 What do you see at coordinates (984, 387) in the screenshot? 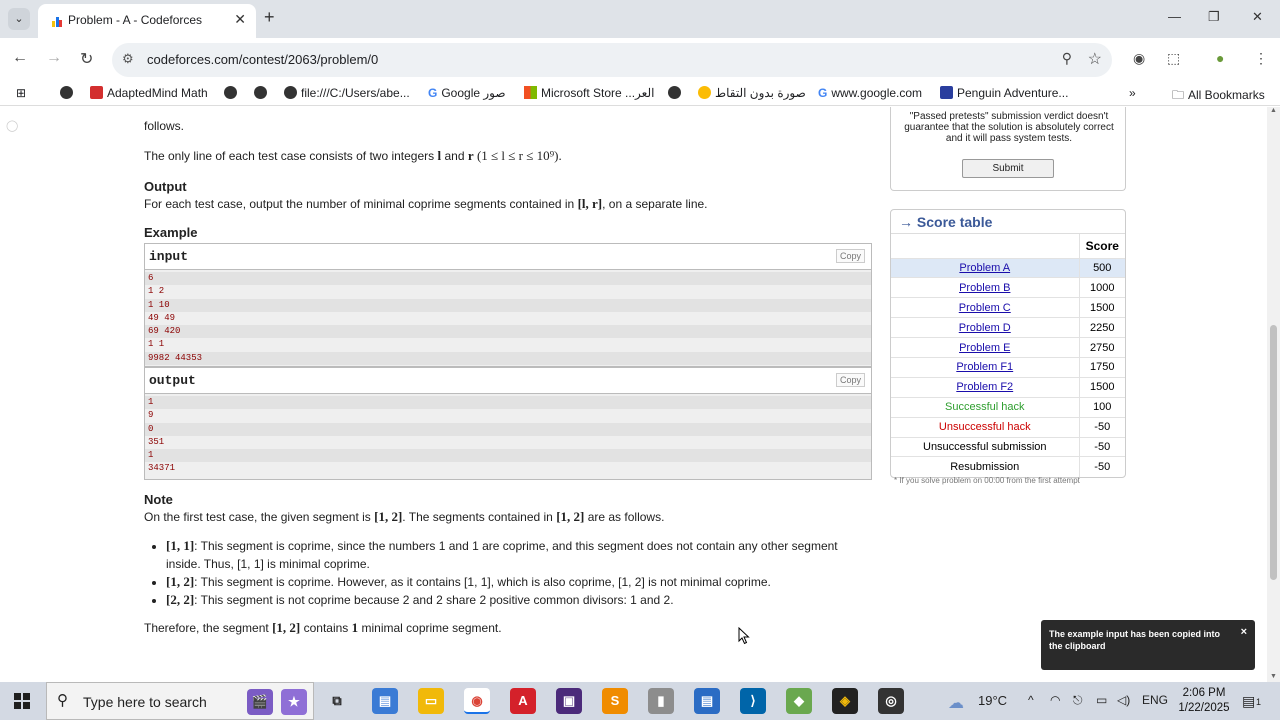
I see `problem-link: Problem F2` at bounding box center [984, 387].